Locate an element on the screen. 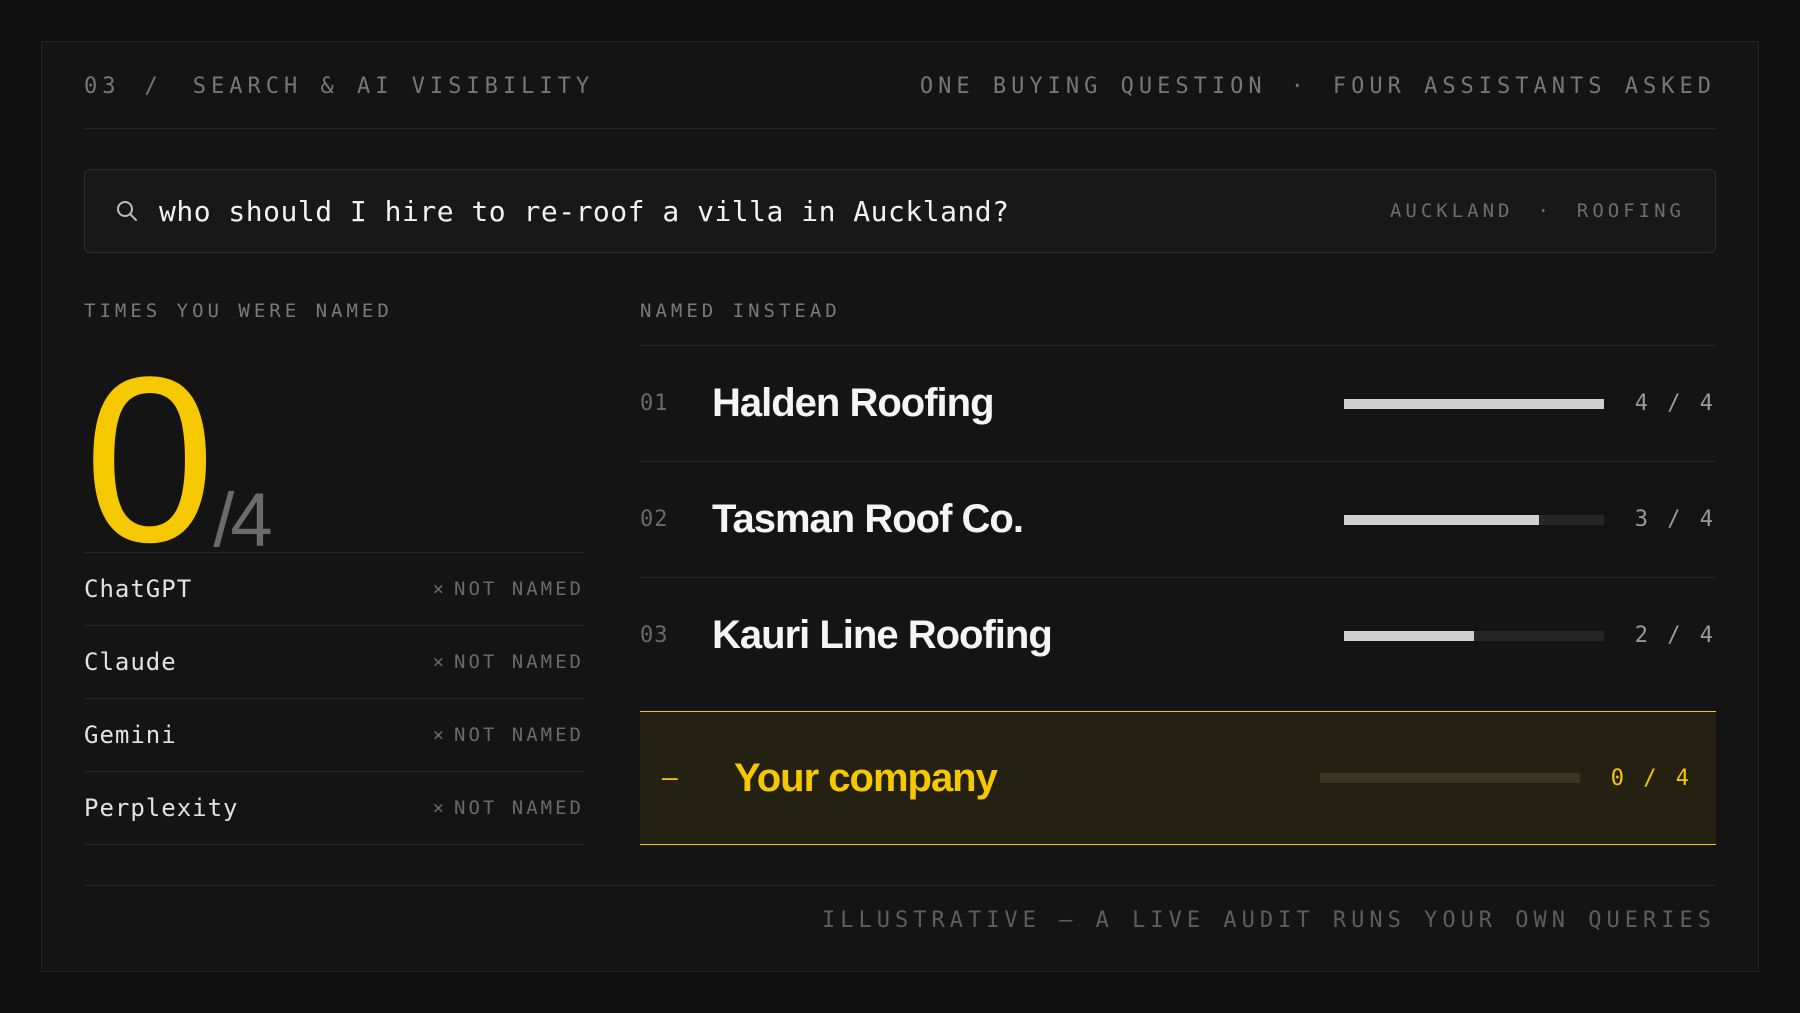  section-number: 03 is located at coordinates (102, 86).